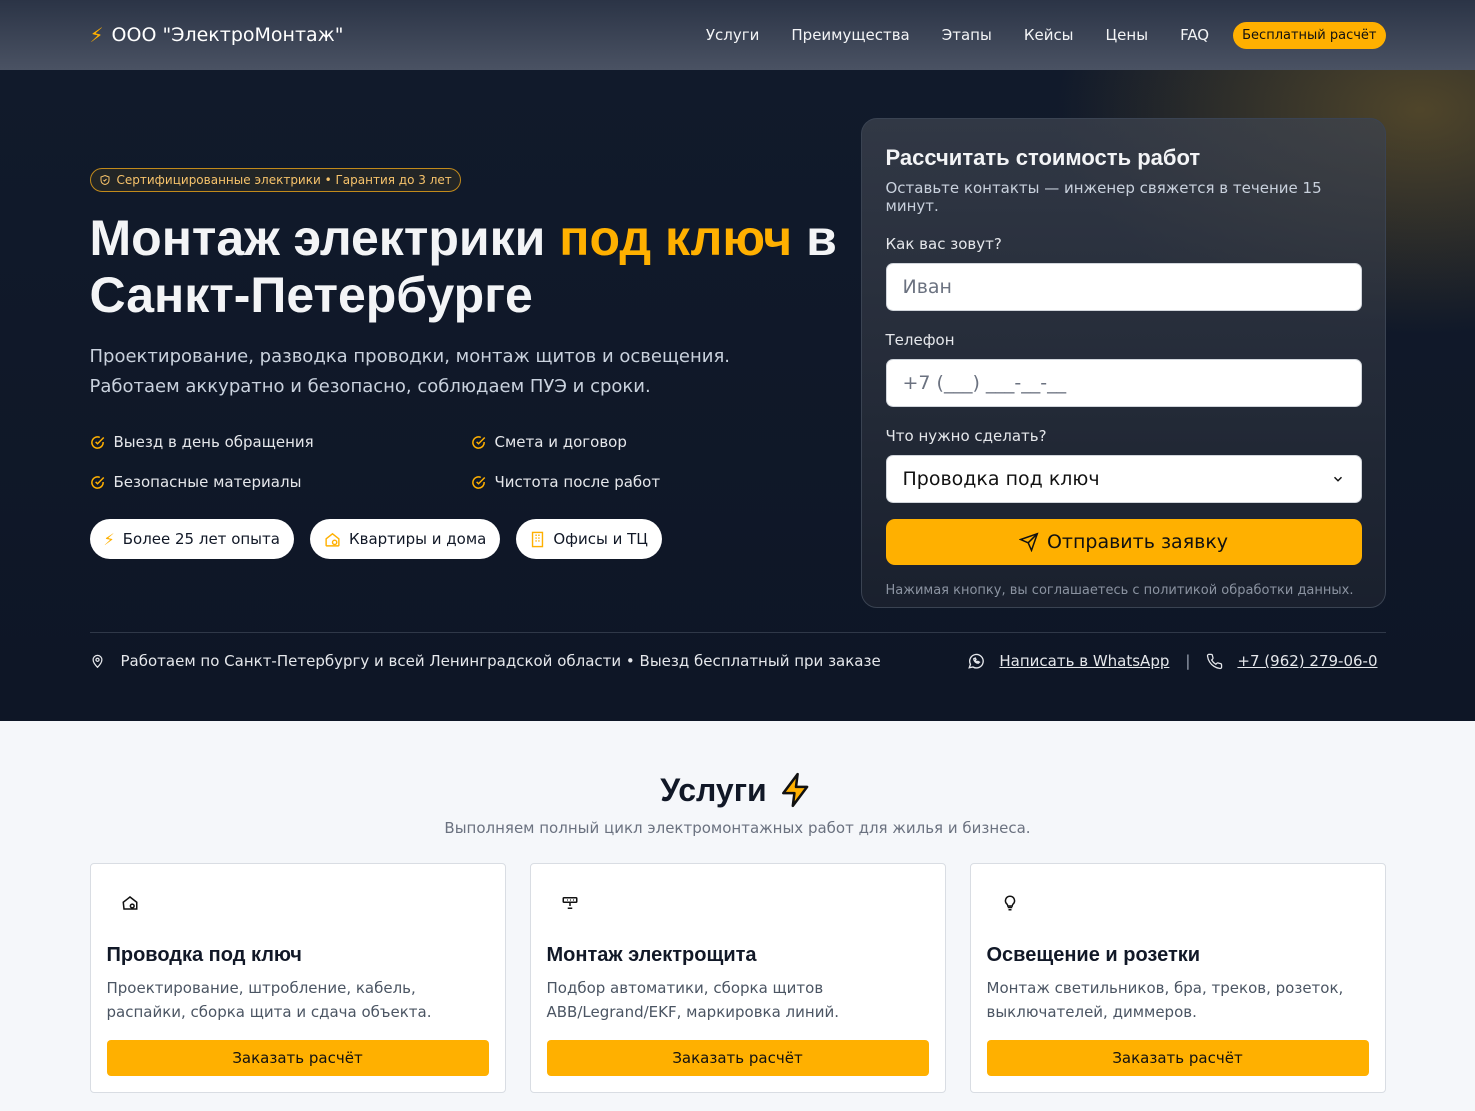 The image size is (1475, 1111). What do you see at coordinates (1123, 287) in the screenshot?
I see `name-input: Иван` at bounding box center [1123, 287].